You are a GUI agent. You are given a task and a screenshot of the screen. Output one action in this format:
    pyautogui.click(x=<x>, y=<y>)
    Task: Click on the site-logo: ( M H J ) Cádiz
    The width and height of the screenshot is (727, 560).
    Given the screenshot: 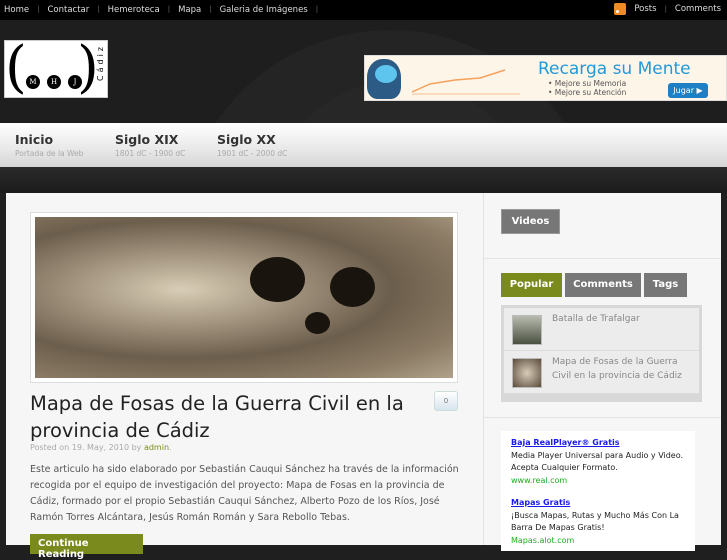 What is the action you would take?
    pyautogui.click(x=56, y=69)
    